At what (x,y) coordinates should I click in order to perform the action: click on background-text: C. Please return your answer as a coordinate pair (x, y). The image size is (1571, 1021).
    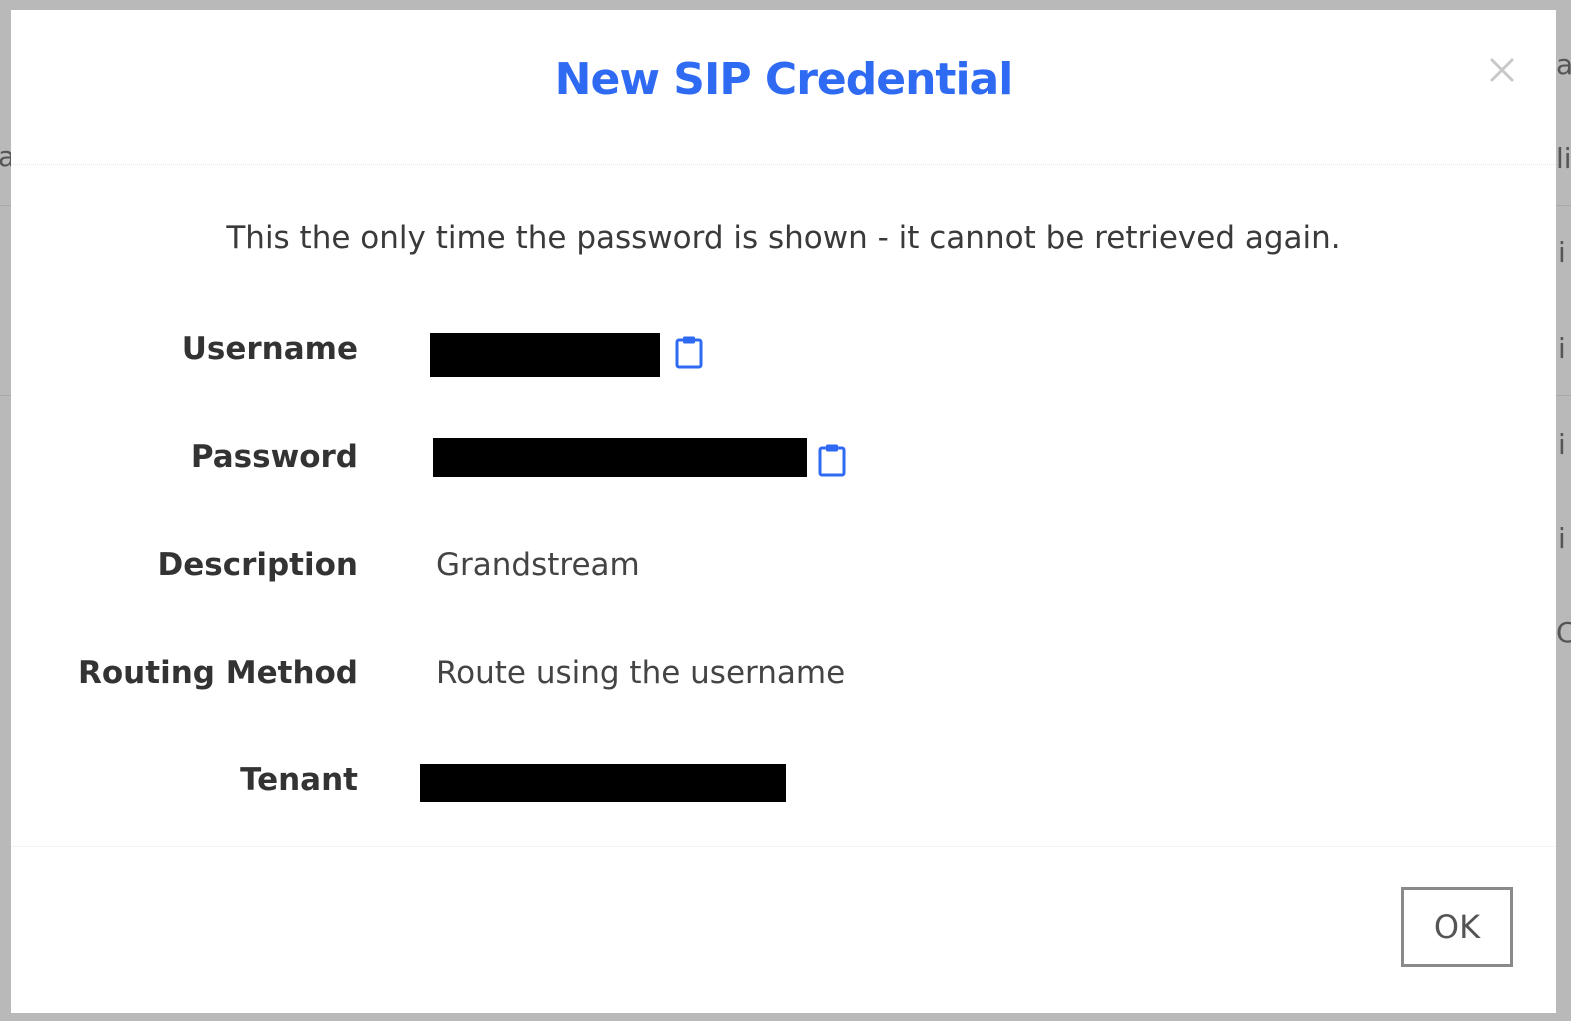
    Looking at the image, I should click on (1563, 632).